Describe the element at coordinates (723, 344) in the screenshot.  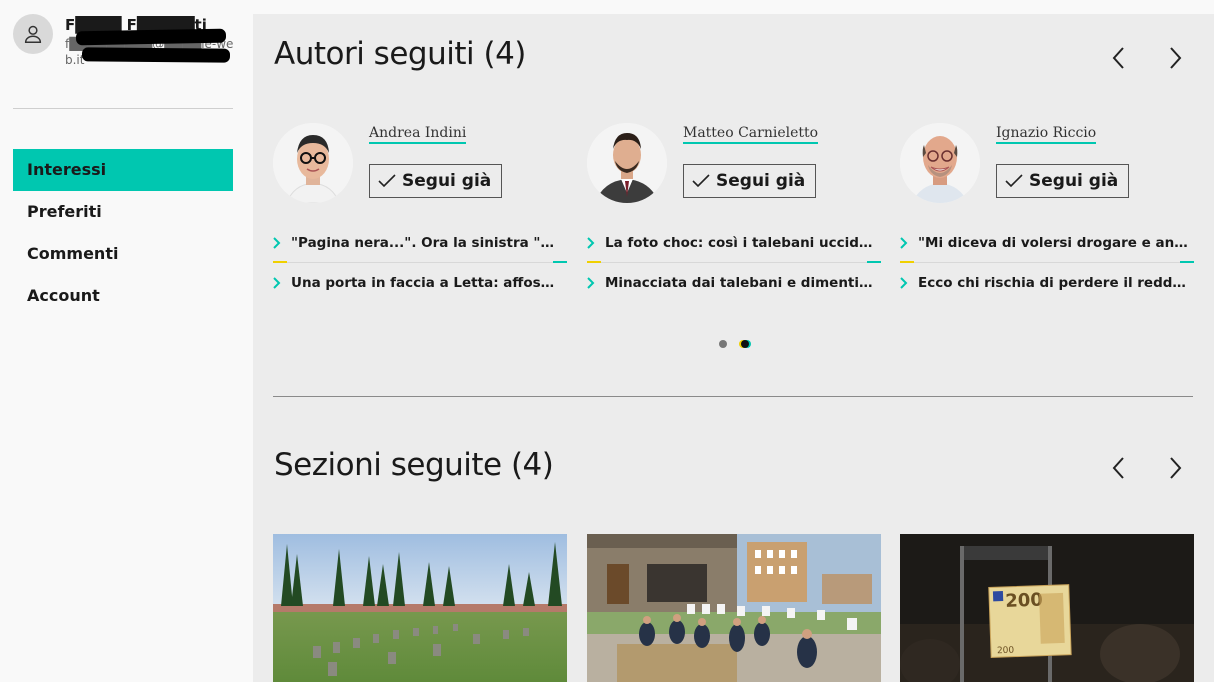
I see `carousel-dot` at that location.